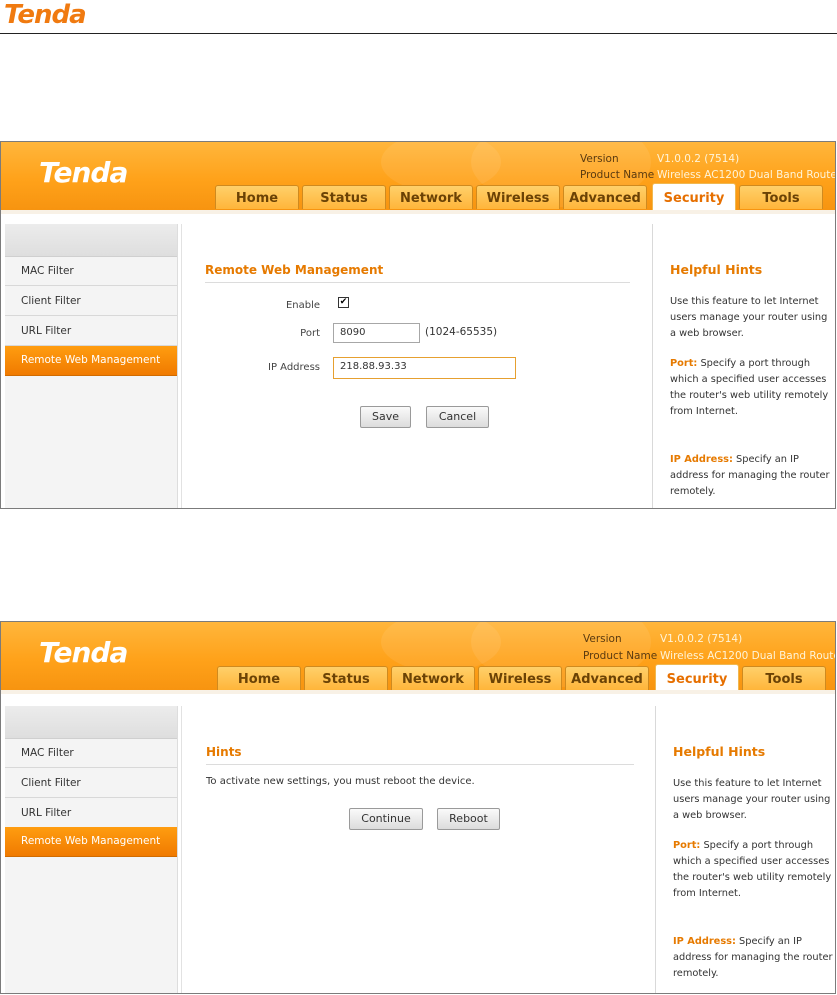  I want to click on document-header-rule, so click(418, 33).